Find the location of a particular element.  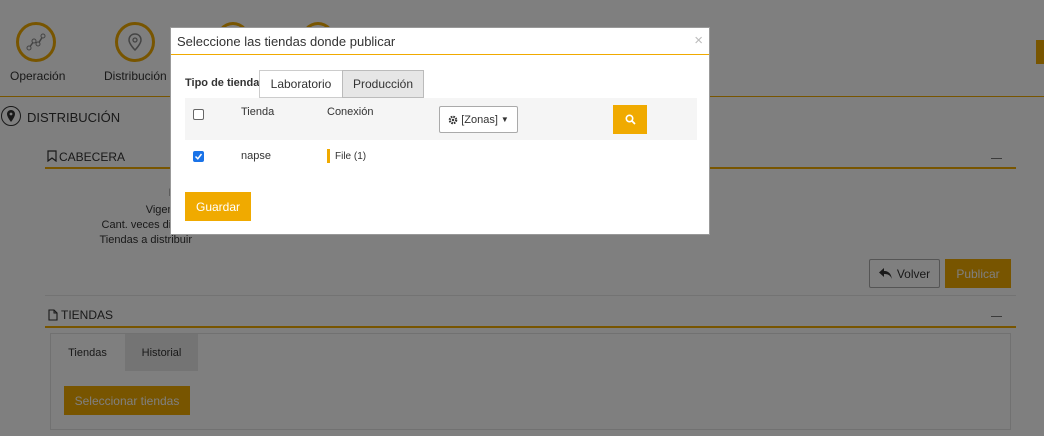

zonas-label: [Zonas] is located at coordinates (479, 119).